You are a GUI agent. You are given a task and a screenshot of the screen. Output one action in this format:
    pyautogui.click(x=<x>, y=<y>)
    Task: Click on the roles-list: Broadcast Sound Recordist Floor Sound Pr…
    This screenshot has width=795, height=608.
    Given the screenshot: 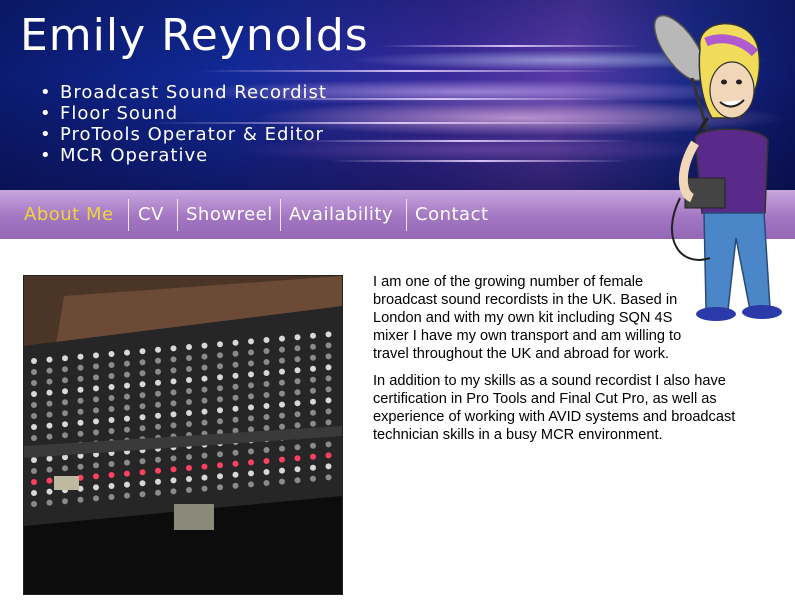 What is the action you would take?
    pyautogui.click(x=183, y=124)
    